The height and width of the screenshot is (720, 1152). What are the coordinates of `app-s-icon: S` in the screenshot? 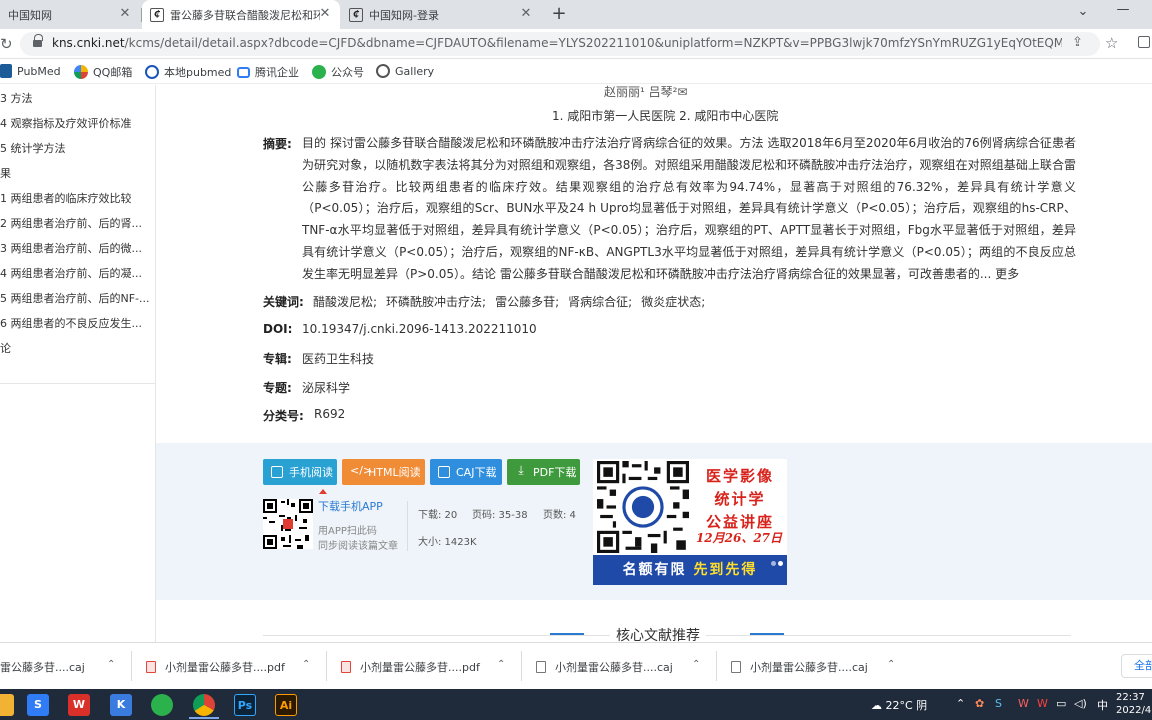 It's located at (38, 705).